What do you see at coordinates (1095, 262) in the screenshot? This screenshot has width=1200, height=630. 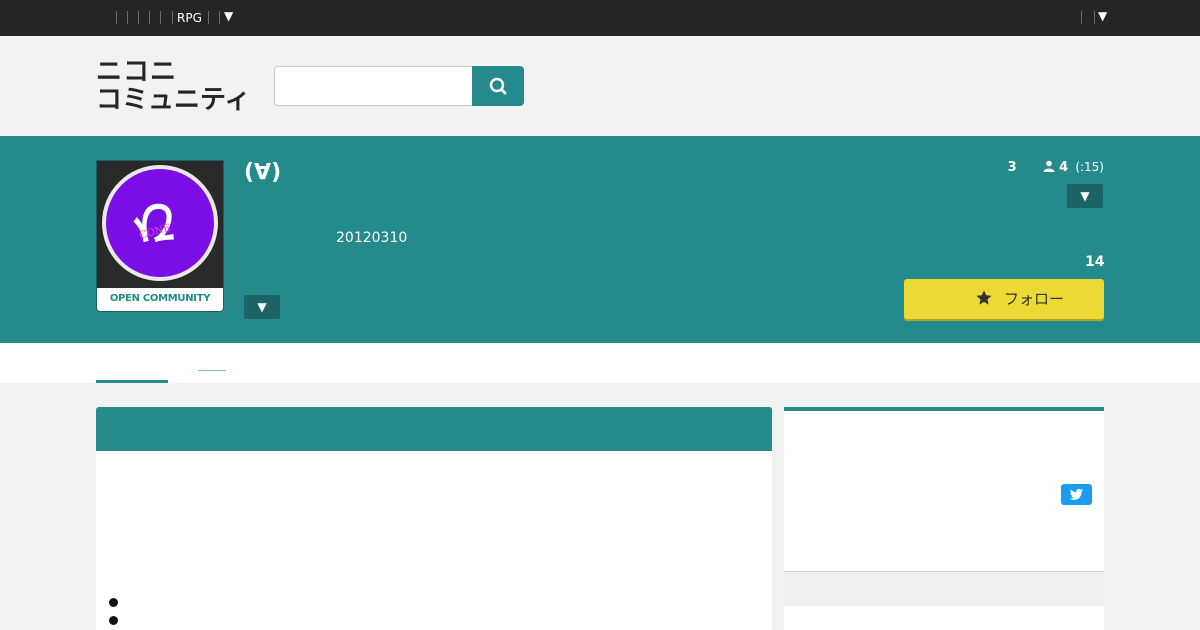 I see `follower-count: 14` at bounding box center [1095, 262].